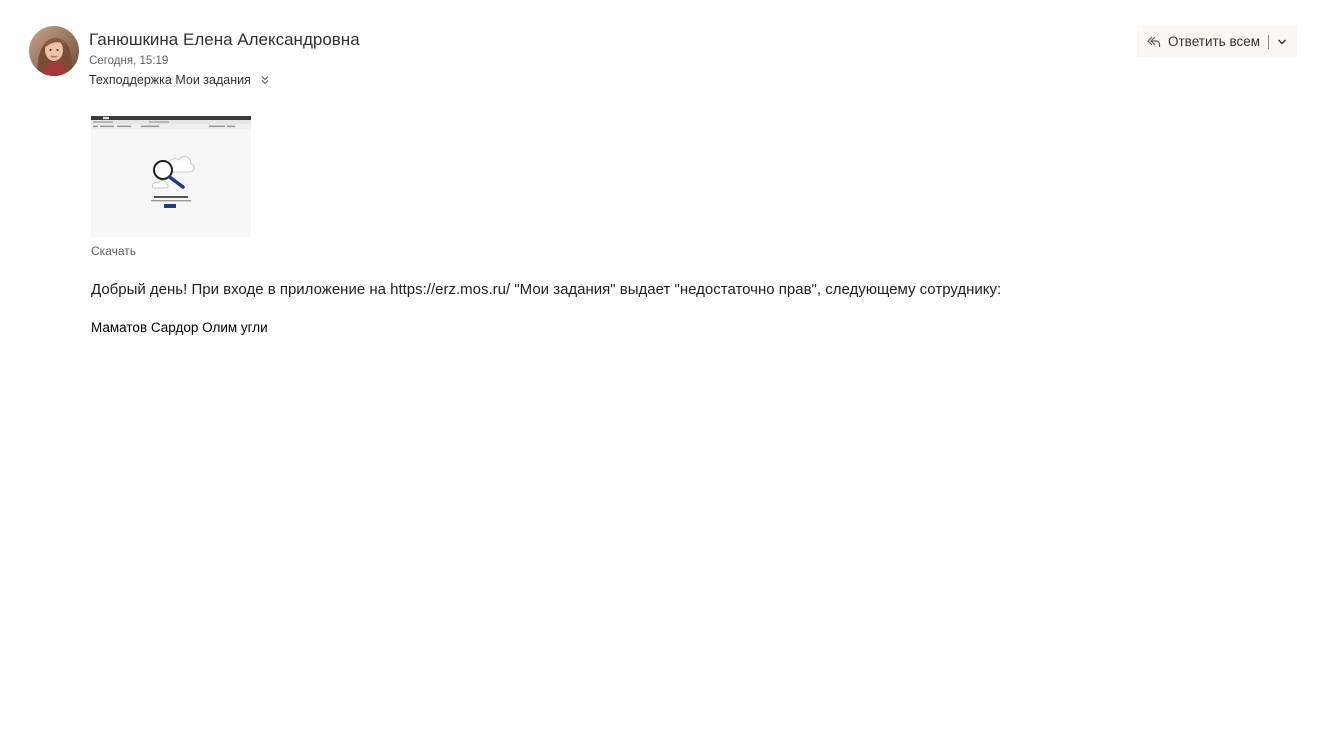 The height and width of the screenshot is (744, 1329). Describe the element at coordinates (170, 80) in the screenshot. I see `recipient-label: Техподдержка Мои задания` at that location.